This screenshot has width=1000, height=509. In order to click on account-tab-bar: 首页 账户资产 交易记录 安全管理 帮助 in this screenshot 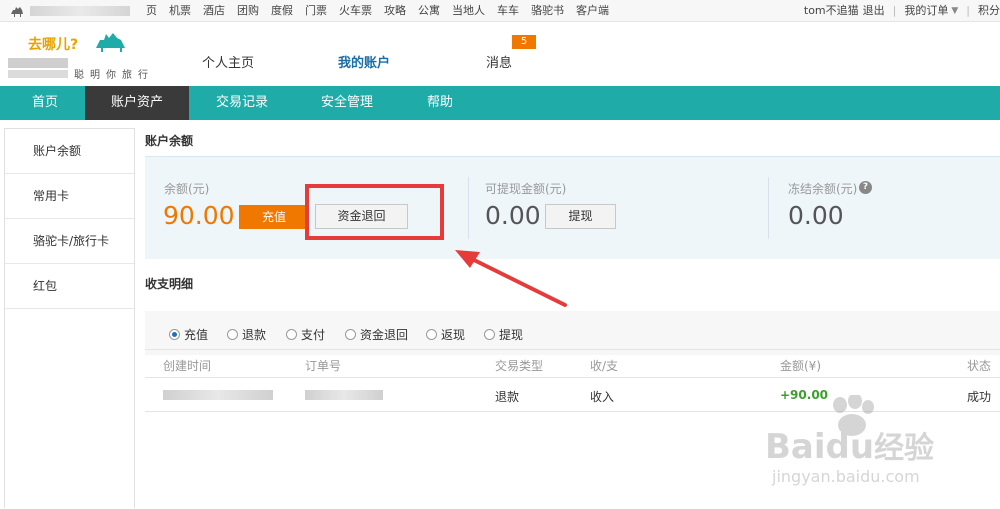, I will do `click(500, 103)`.